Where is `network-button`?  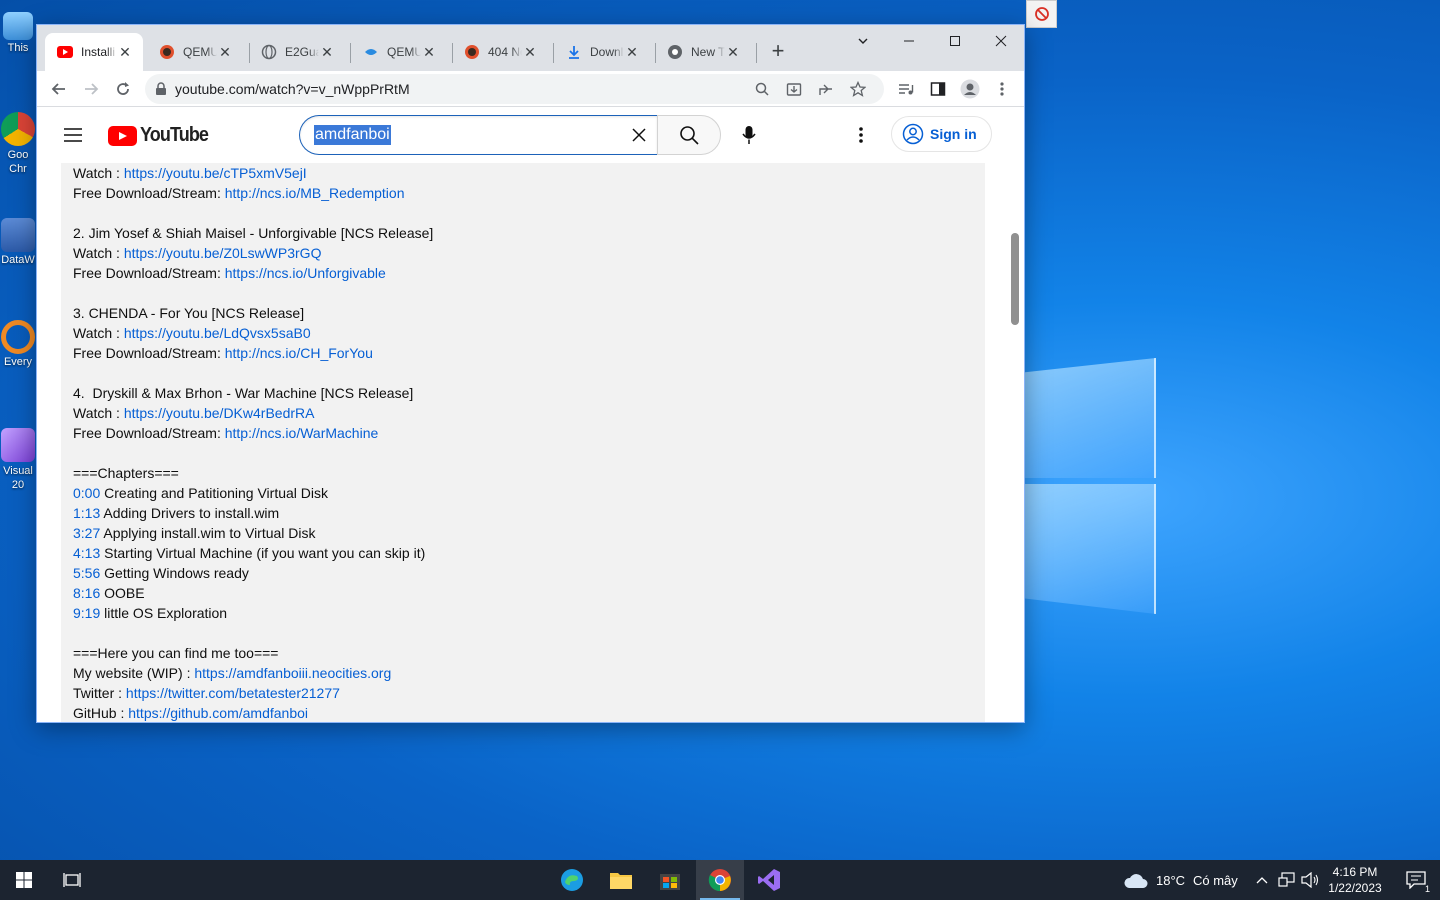 network-button is located at coordinates (1287, 880).